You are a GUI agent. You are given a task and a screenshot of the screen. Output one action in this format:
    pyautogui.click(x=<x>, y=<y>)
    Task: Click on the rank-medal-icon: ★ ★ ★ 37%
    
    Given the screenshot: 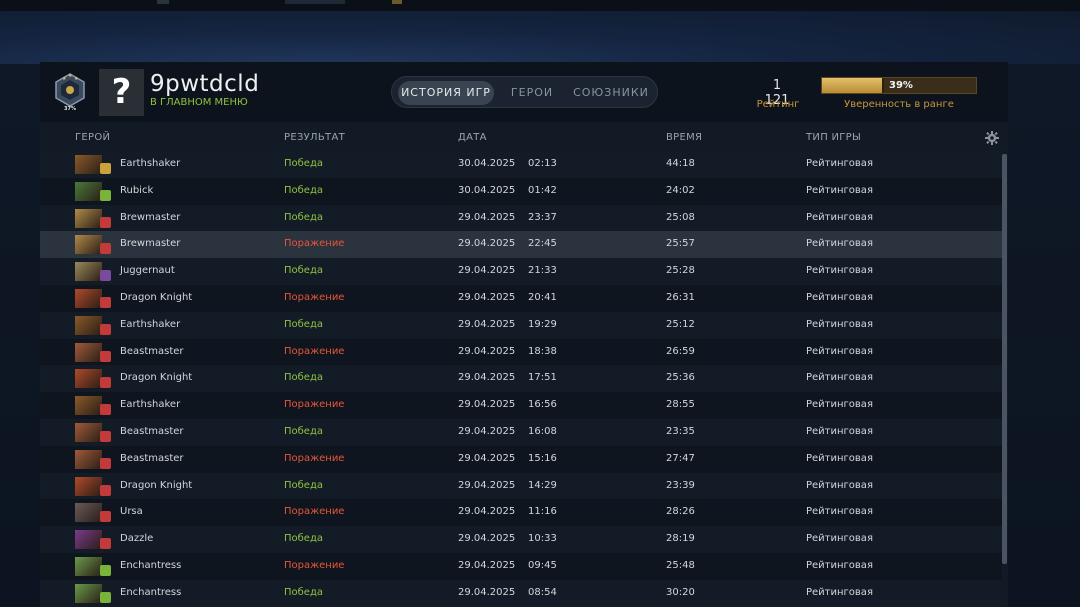 What is the action you would take?
    pyautogui.click(x=70, y=93)
    